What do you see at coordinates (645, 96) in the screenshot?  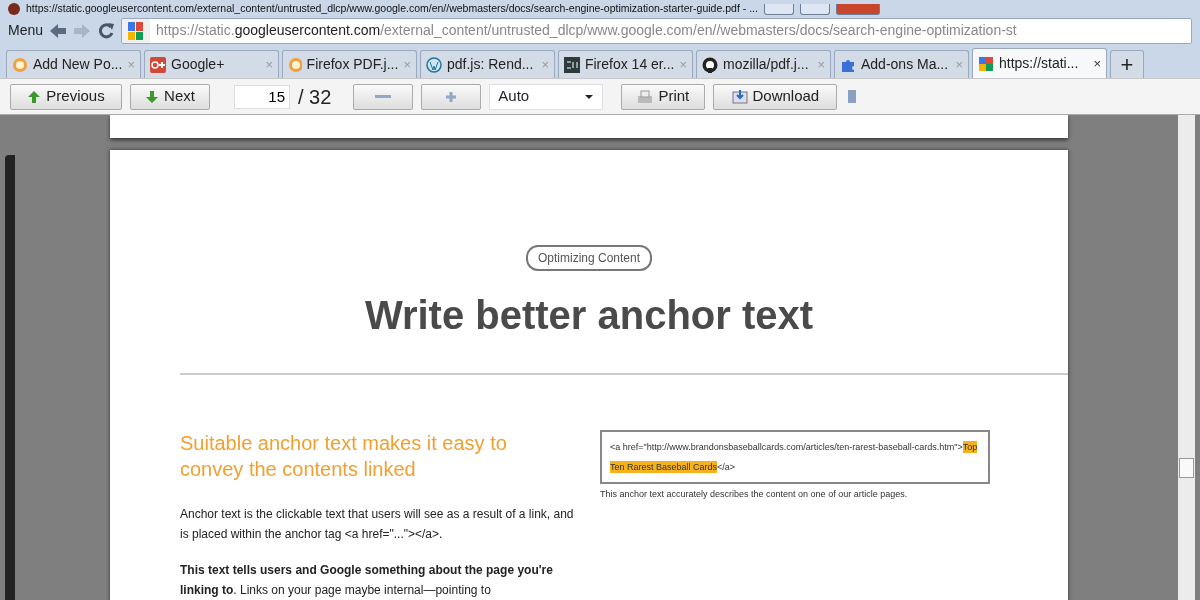 I see `printer-icon` at bounding box center [645, 96].